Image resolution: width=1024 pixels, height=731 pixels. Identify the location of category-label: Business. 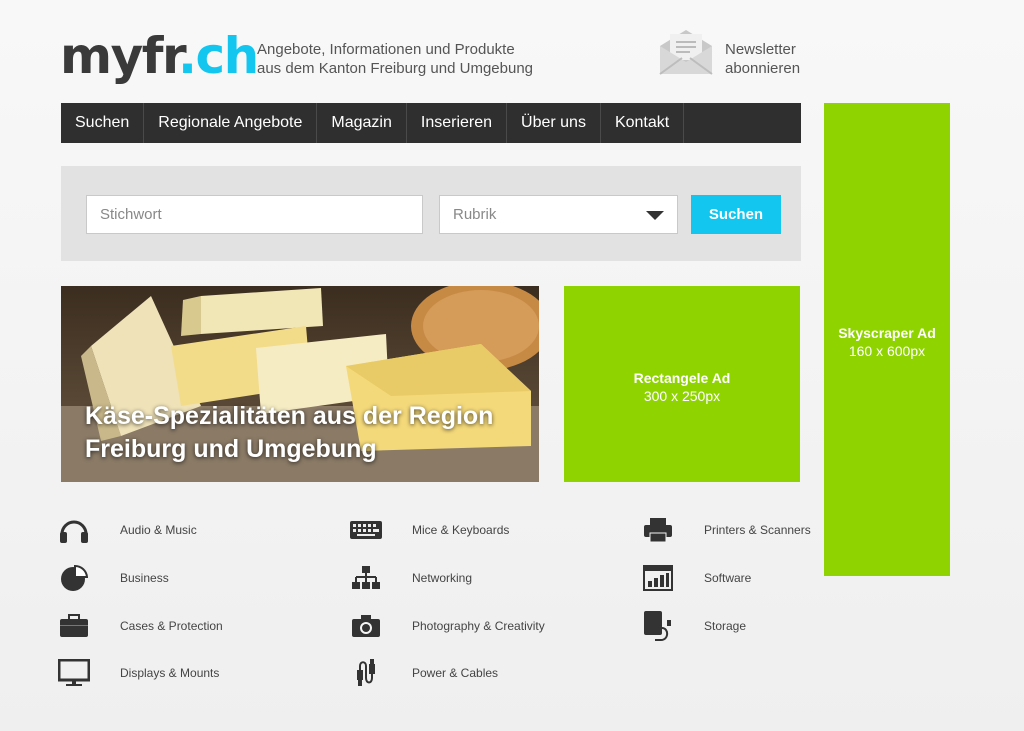
(144, 578).